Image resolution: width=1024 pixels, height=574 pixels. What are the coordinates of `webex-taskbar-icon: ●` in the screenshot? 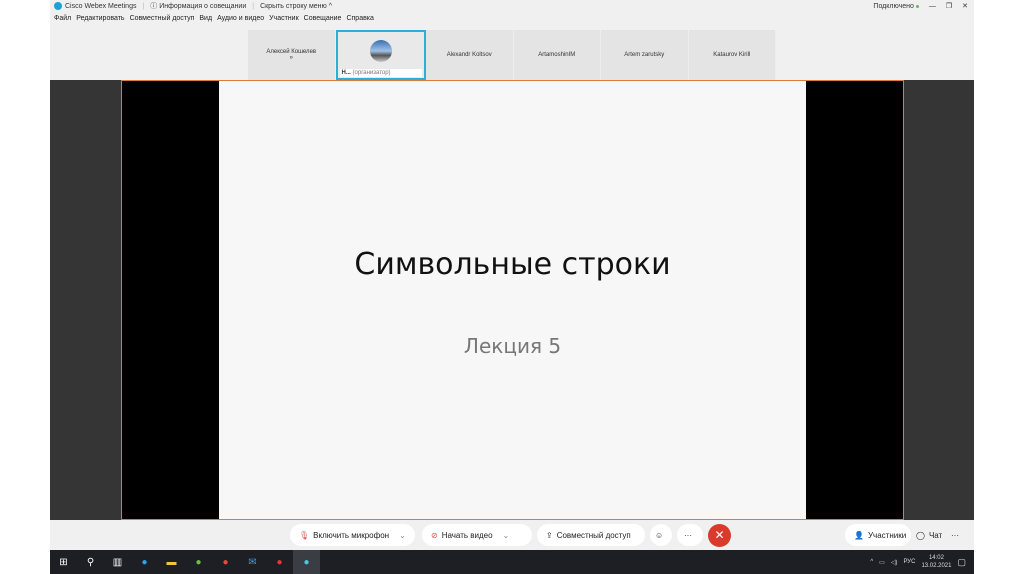 It's located at (306, 562).